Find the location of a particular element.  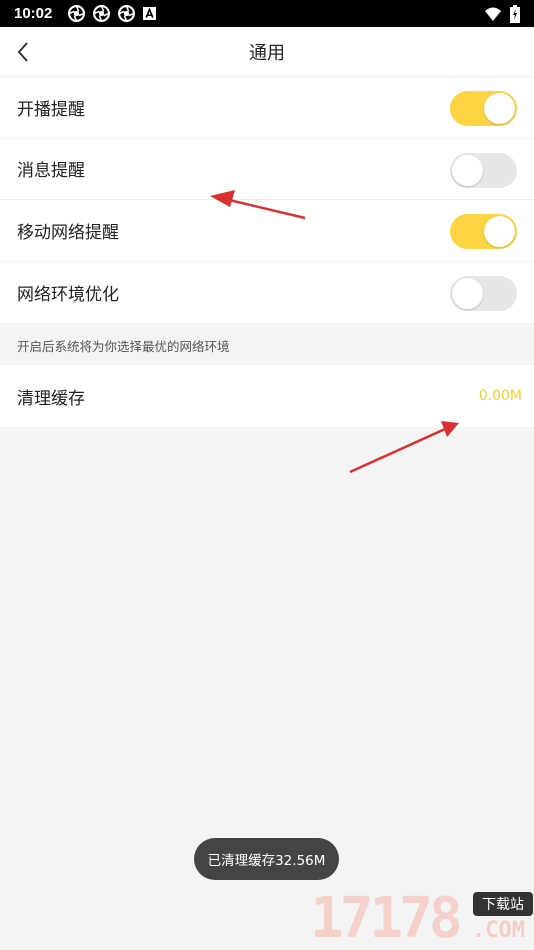

annotation-arrow-message is located at coordinates (258, 205).